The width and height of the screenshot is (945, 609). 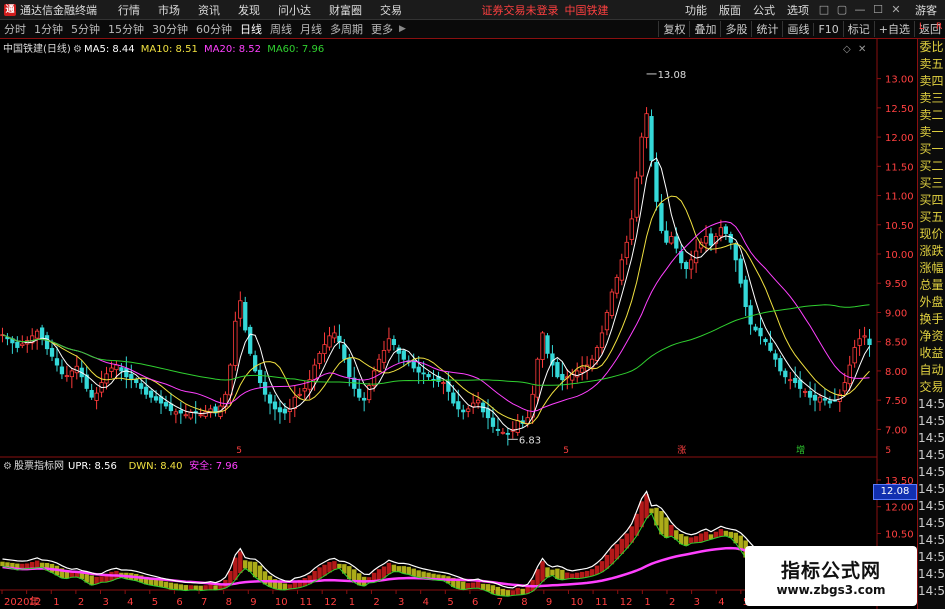 What do you see at coordinates (858, 29) in the screenshot?
I see `toolbar-button-6: 标记` at bounding box center [858, 29].